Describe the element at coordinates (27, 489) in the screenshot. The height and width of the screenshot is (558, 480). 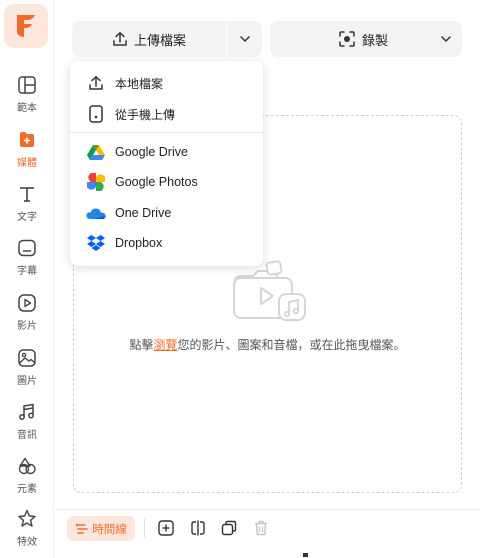
I see `sidebar-item-label: 元素` at that location.